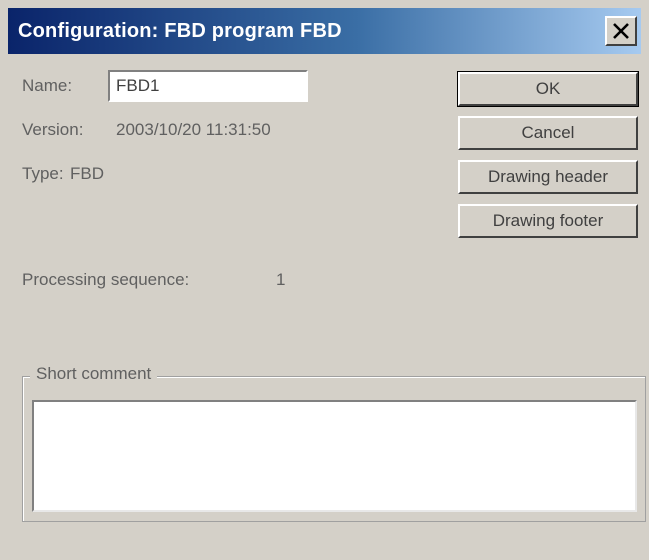  I want to click on close-icon, so click(621, 31).